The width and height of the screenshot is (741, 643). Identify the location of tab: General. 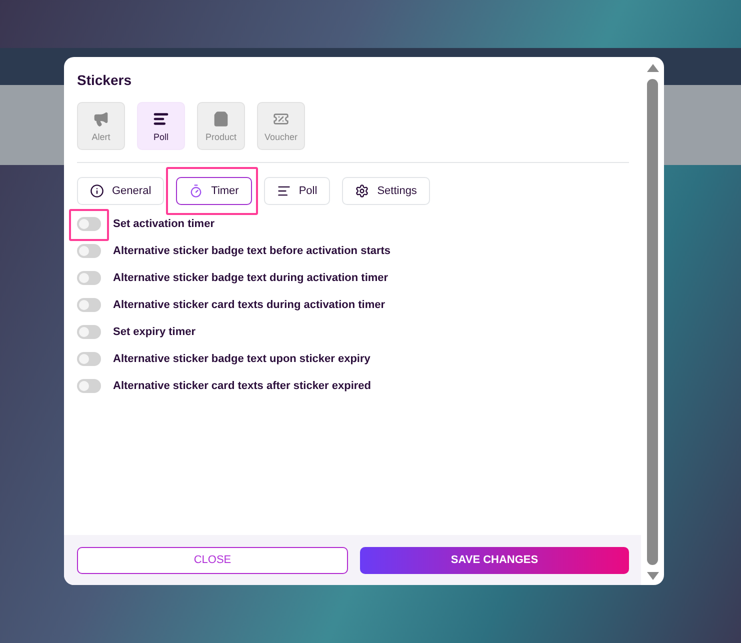
(120, 191).